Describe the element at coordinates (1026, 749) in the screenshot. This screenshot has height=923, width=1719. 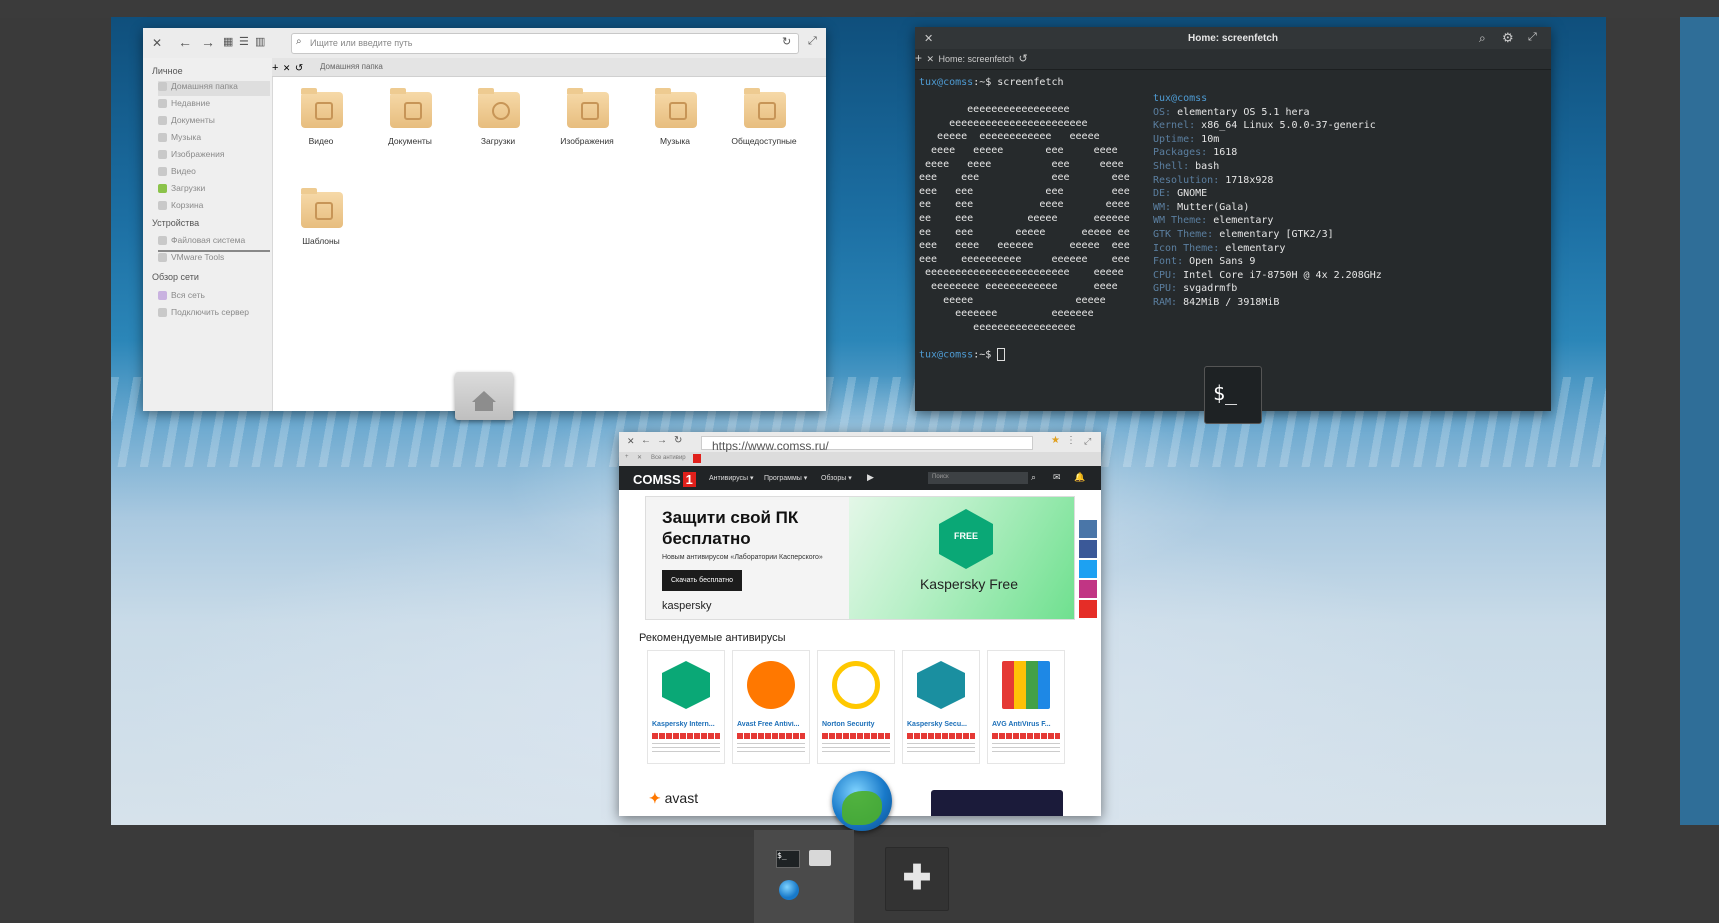
I see `card-description` at that location.